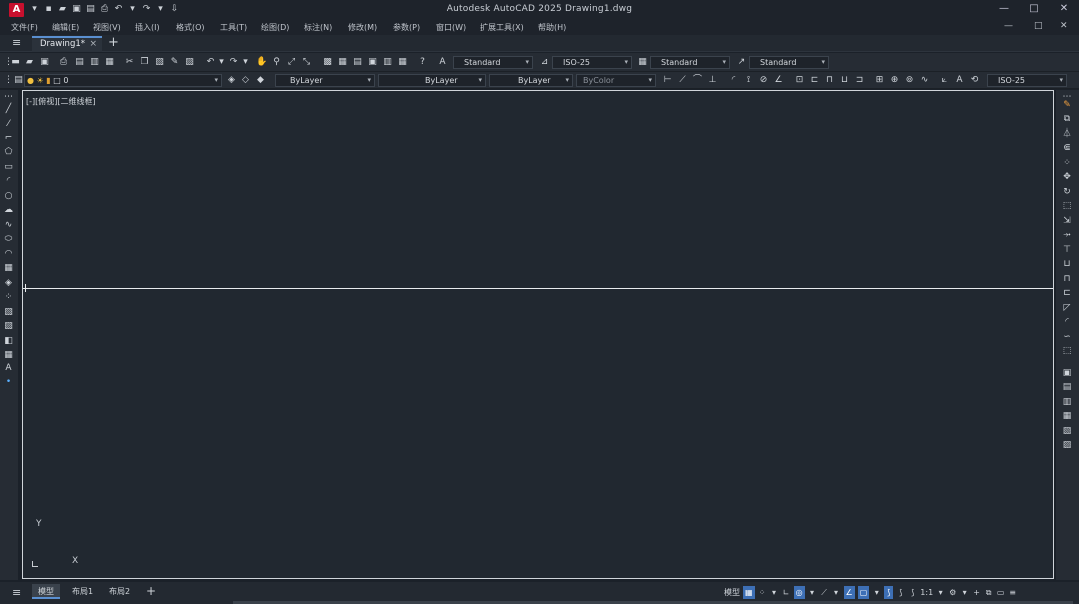 The width and height of the screenshot is (1079, 604). I want to click on scale-dropdown-icon: ▾, so click(940, 592).